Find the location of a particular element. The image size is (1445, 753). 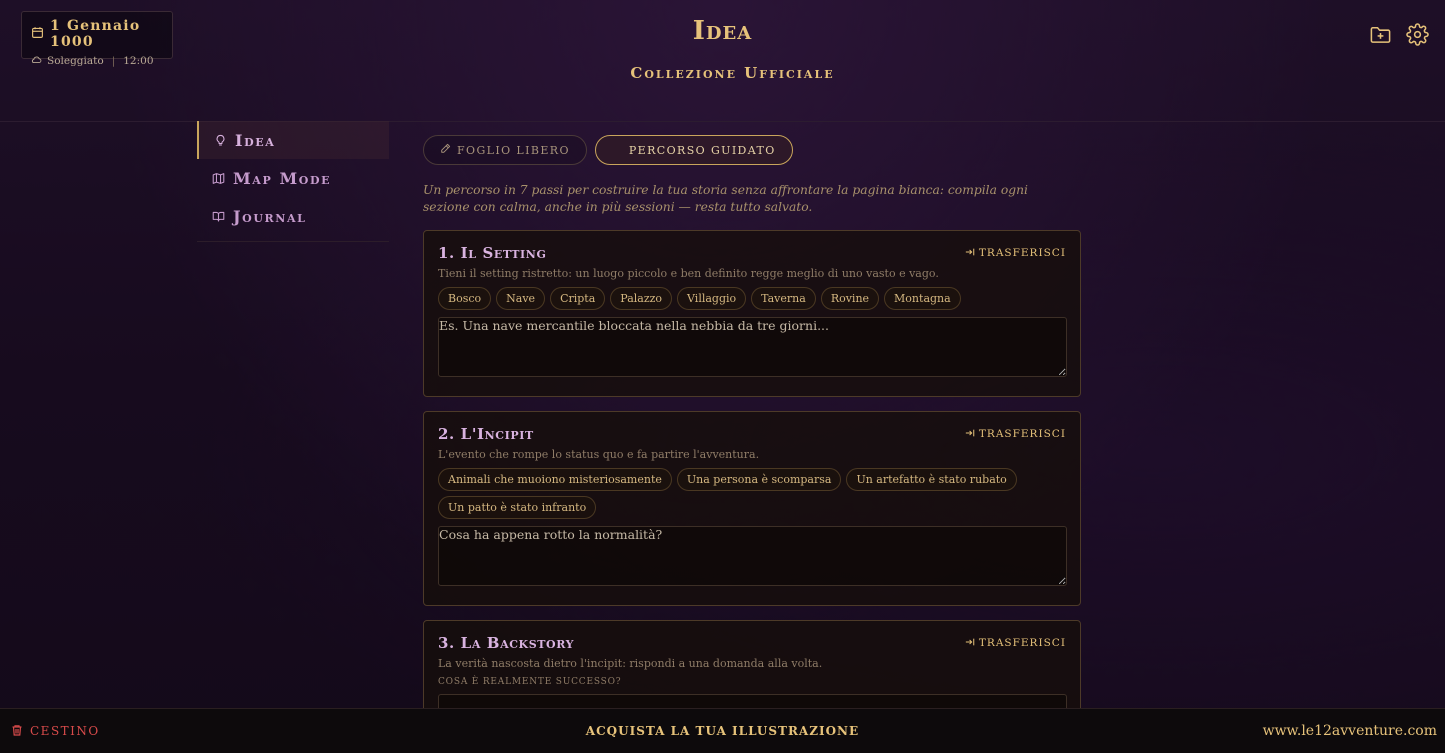

field-label: COSA È REALMENTE SUCCESSO? is located at coordinates (530, 682).